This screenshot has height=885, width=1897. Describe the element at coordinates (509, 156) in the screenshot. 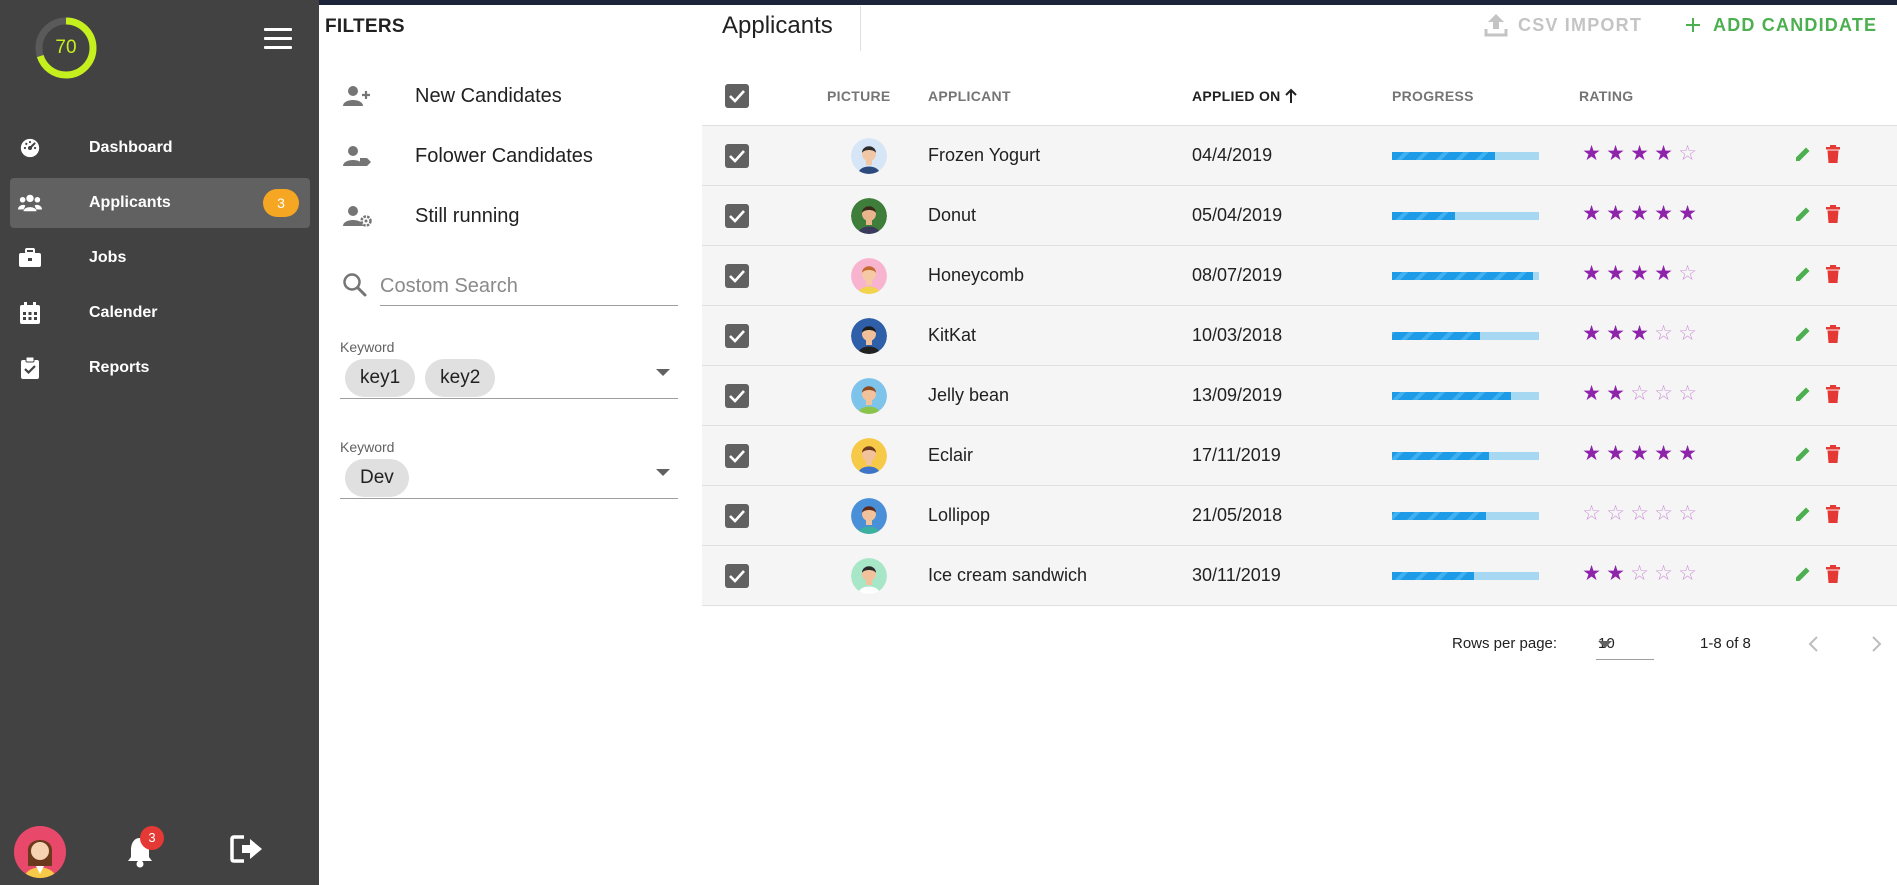

I see `filter-folower-candidates: Folower Candidates` at that location.